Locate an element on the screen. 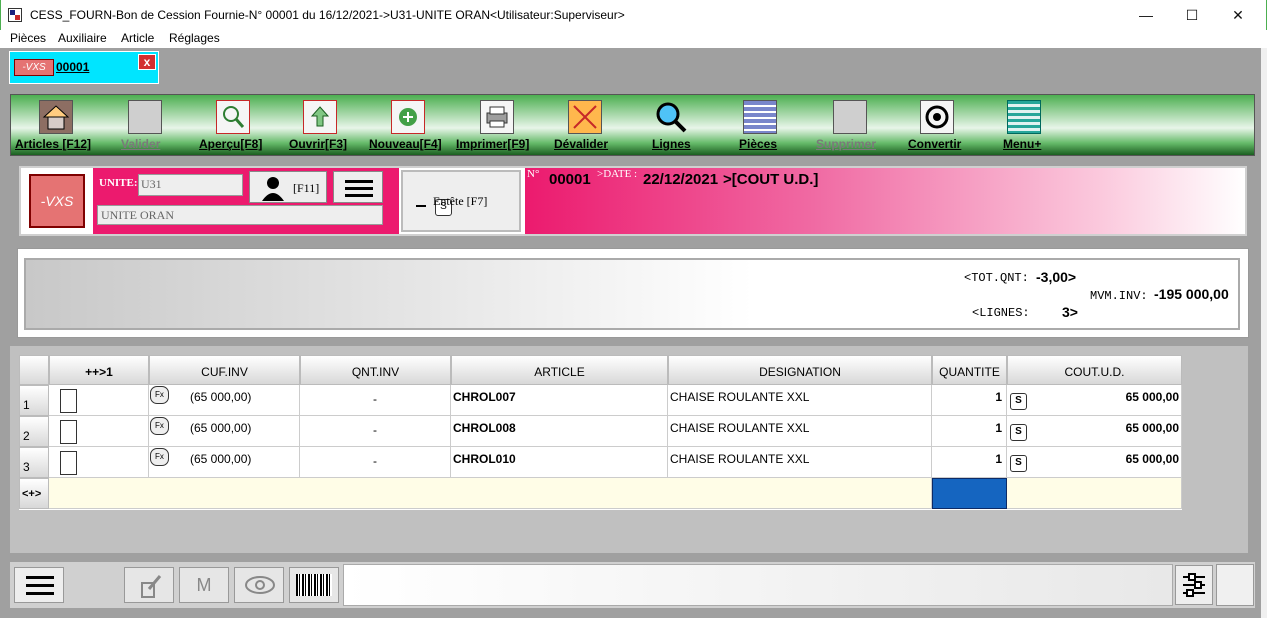 The image size is (1267, 618). pieces-button: Pièces is located at coordinates (761, 125).